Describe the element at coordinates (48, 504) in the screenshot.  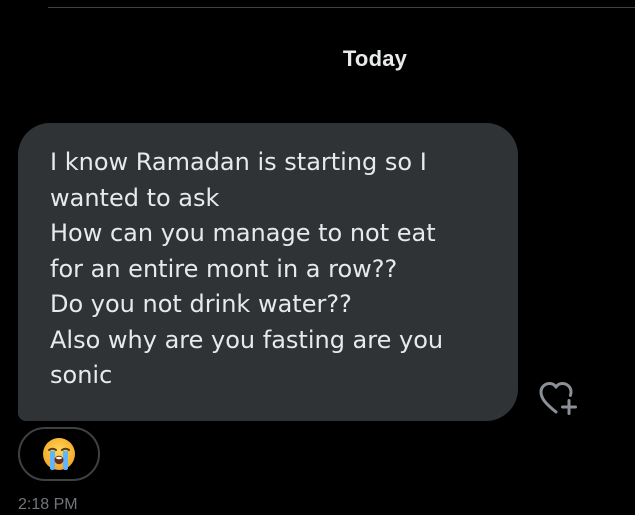
I see `message-timestamp: 2:18 PM` at that location.